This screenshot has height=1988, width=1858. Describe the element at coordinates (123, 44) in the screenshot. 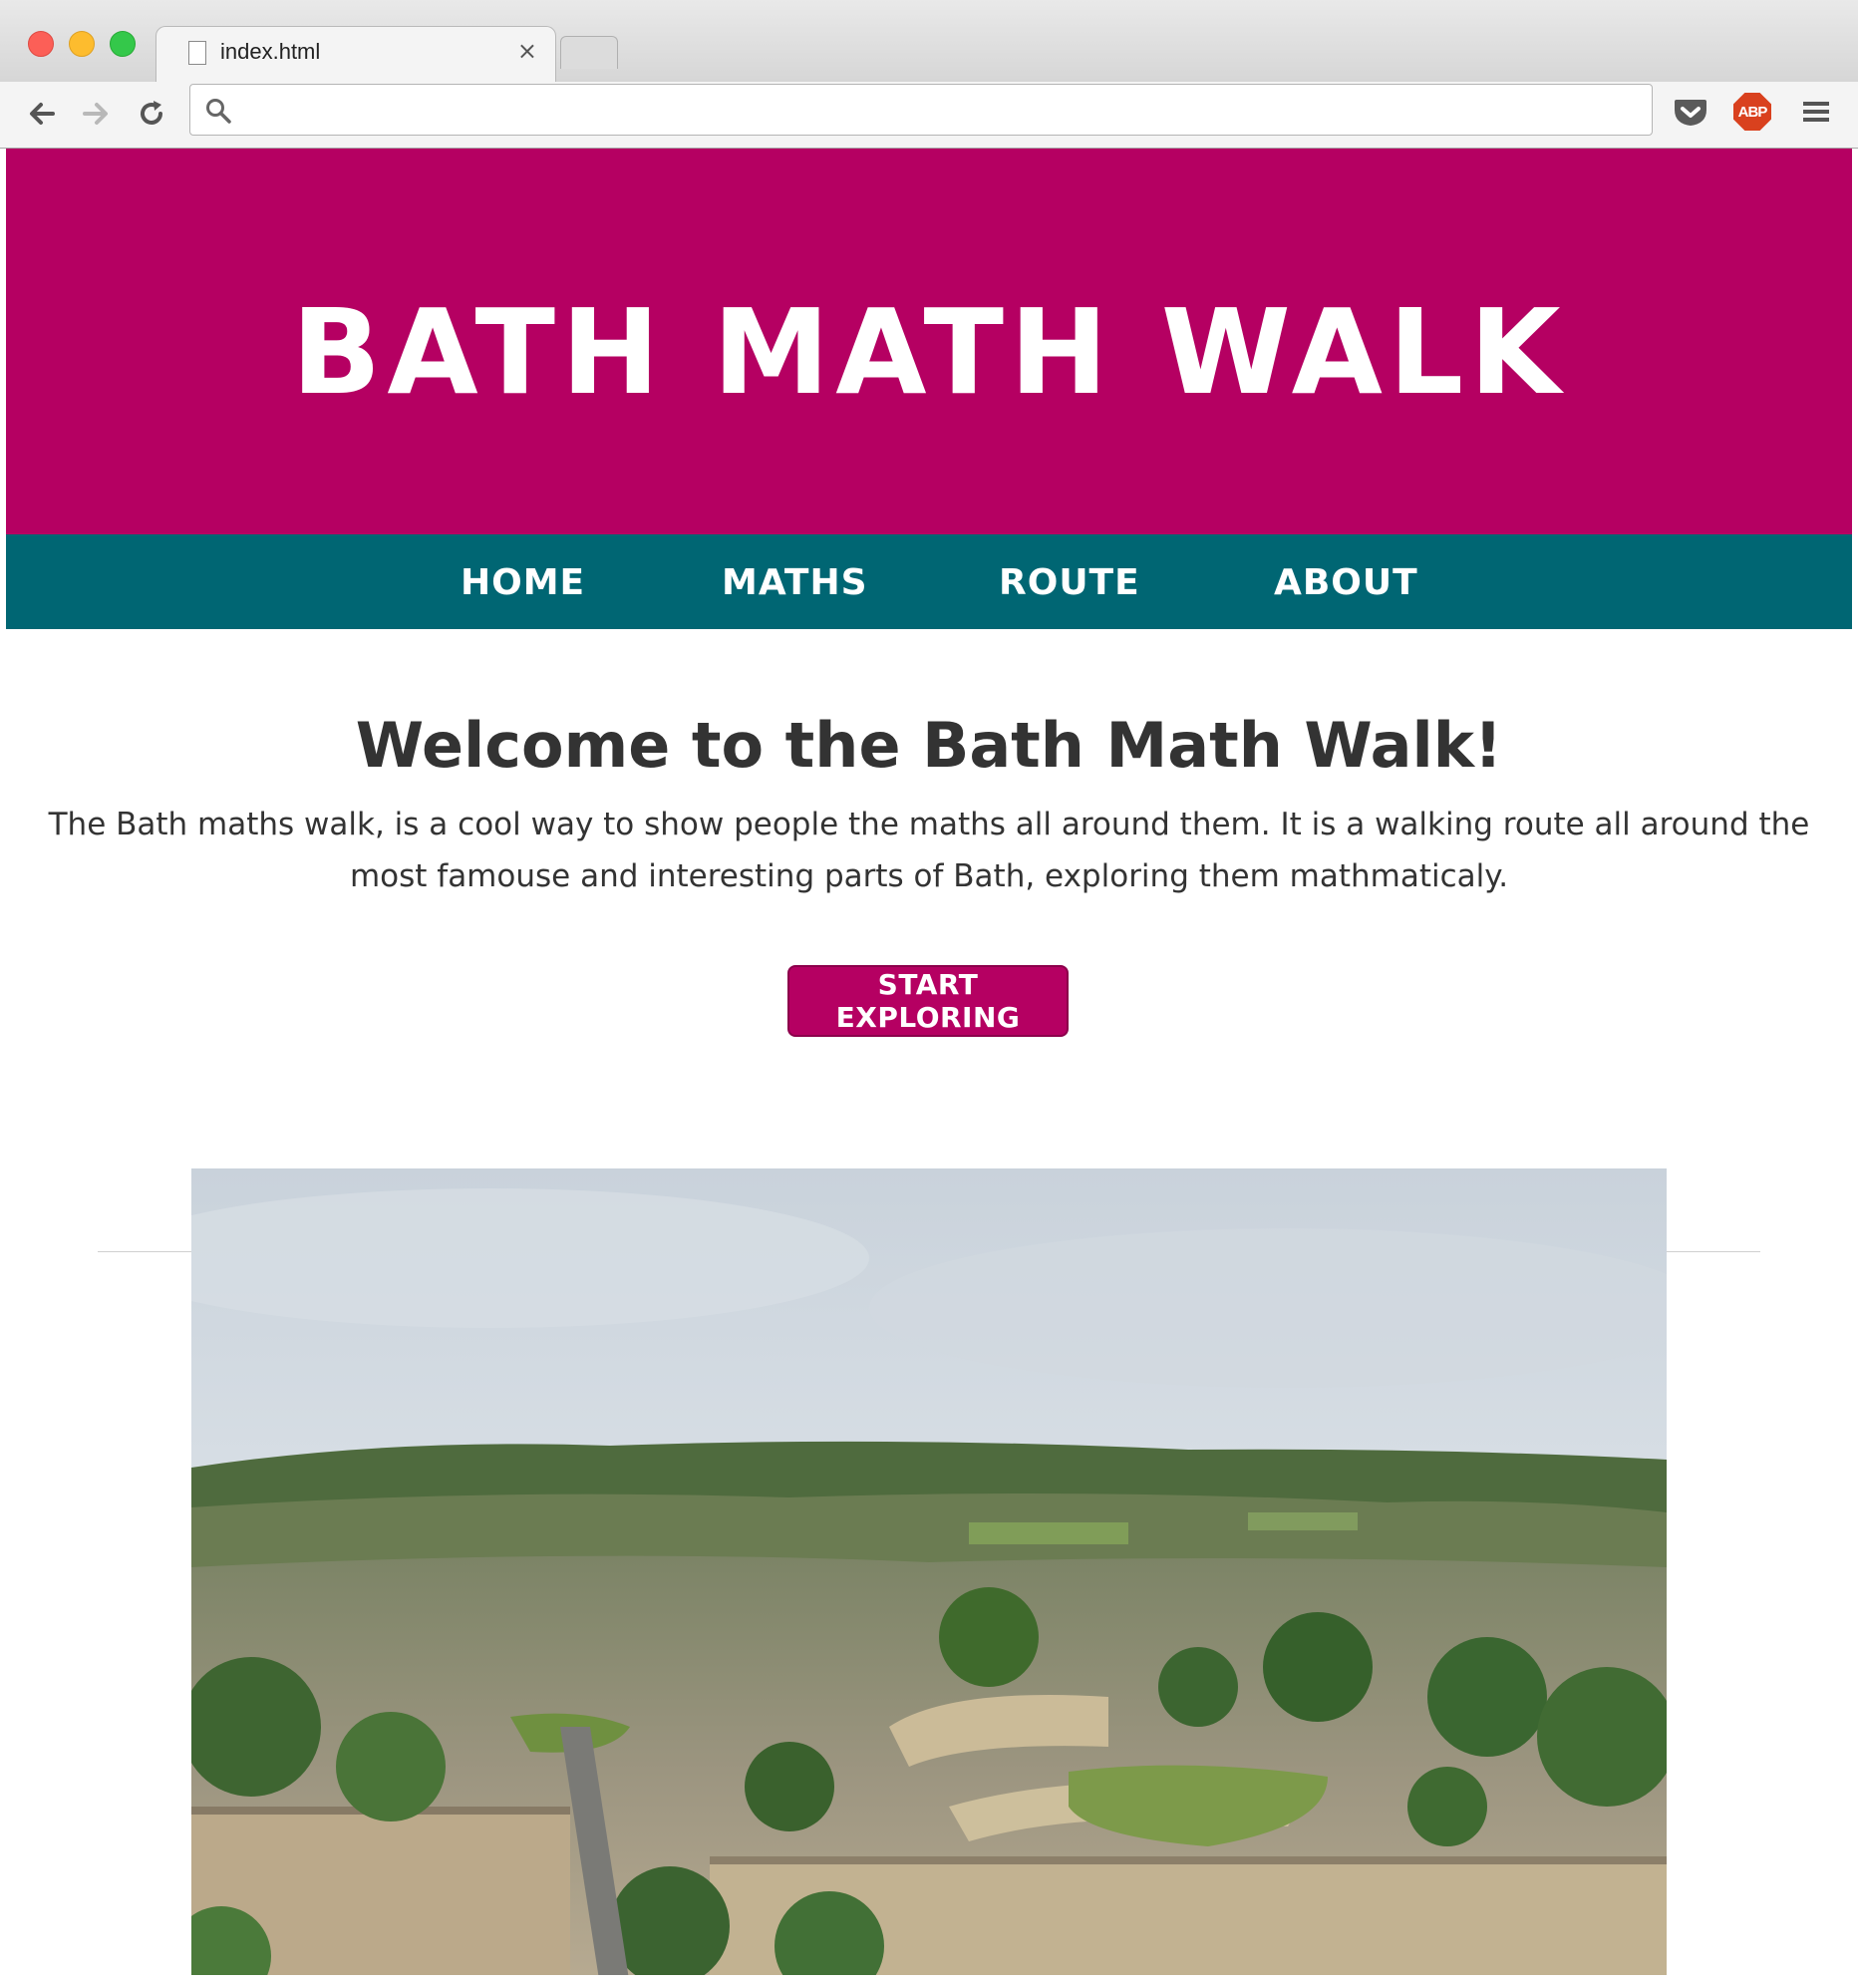

I see `zoom-window-button` at that location.